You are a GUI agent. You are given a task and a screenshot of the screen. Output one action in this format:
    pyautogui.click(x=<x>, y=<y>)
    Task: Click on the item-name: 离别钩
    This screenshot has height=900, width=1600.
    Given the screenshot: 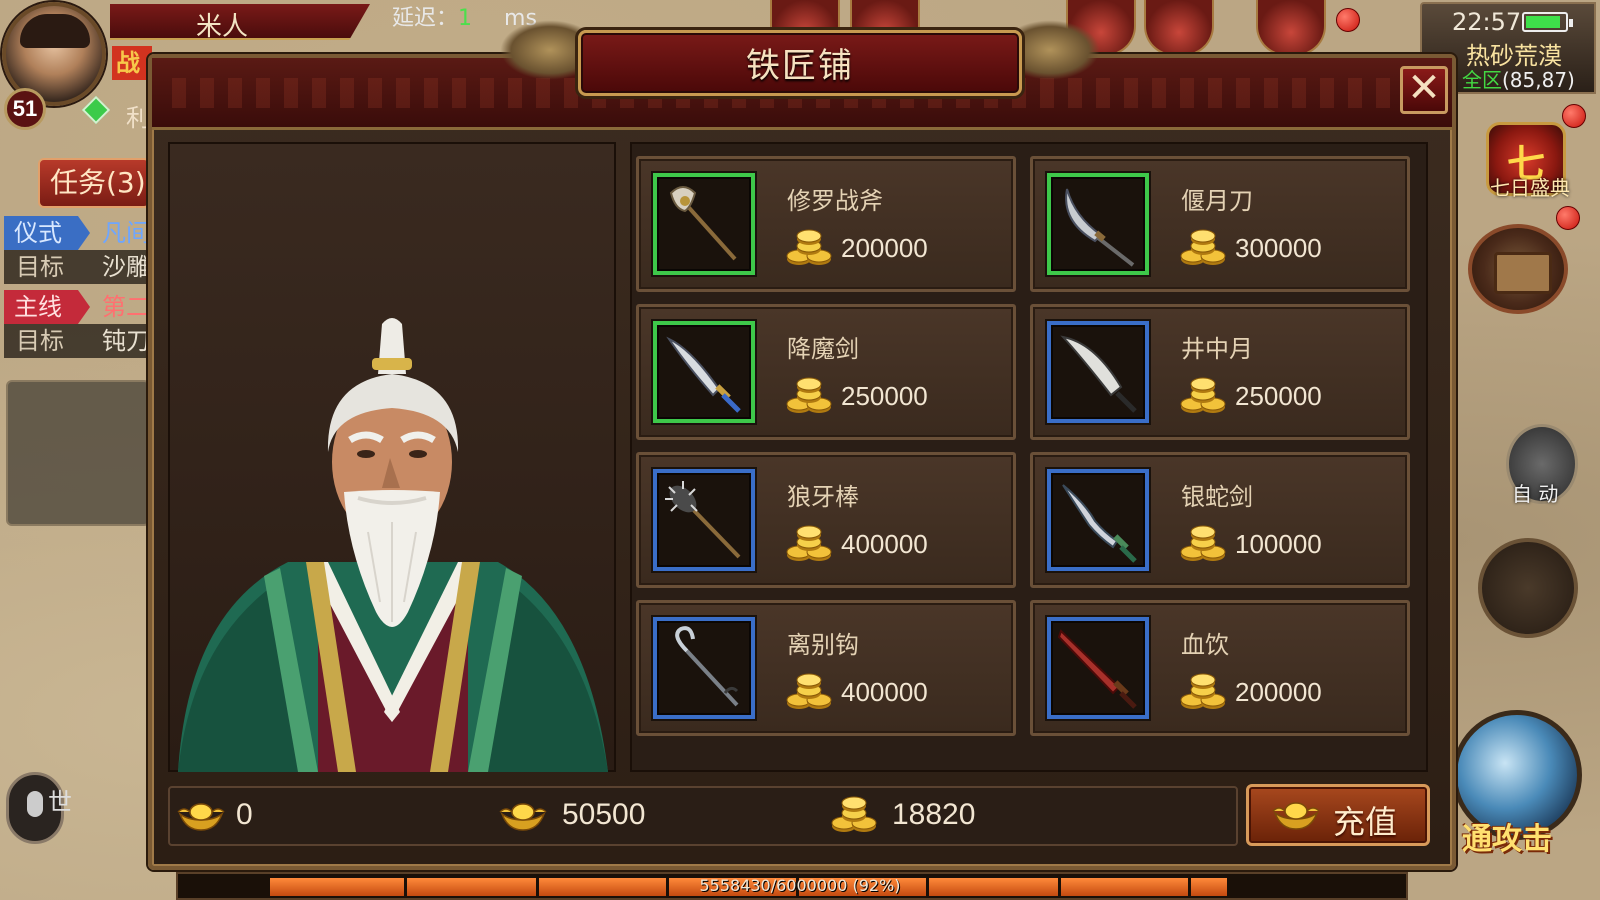 What is the action you would take?
    pyautogui.click(x=823, y=645)
    